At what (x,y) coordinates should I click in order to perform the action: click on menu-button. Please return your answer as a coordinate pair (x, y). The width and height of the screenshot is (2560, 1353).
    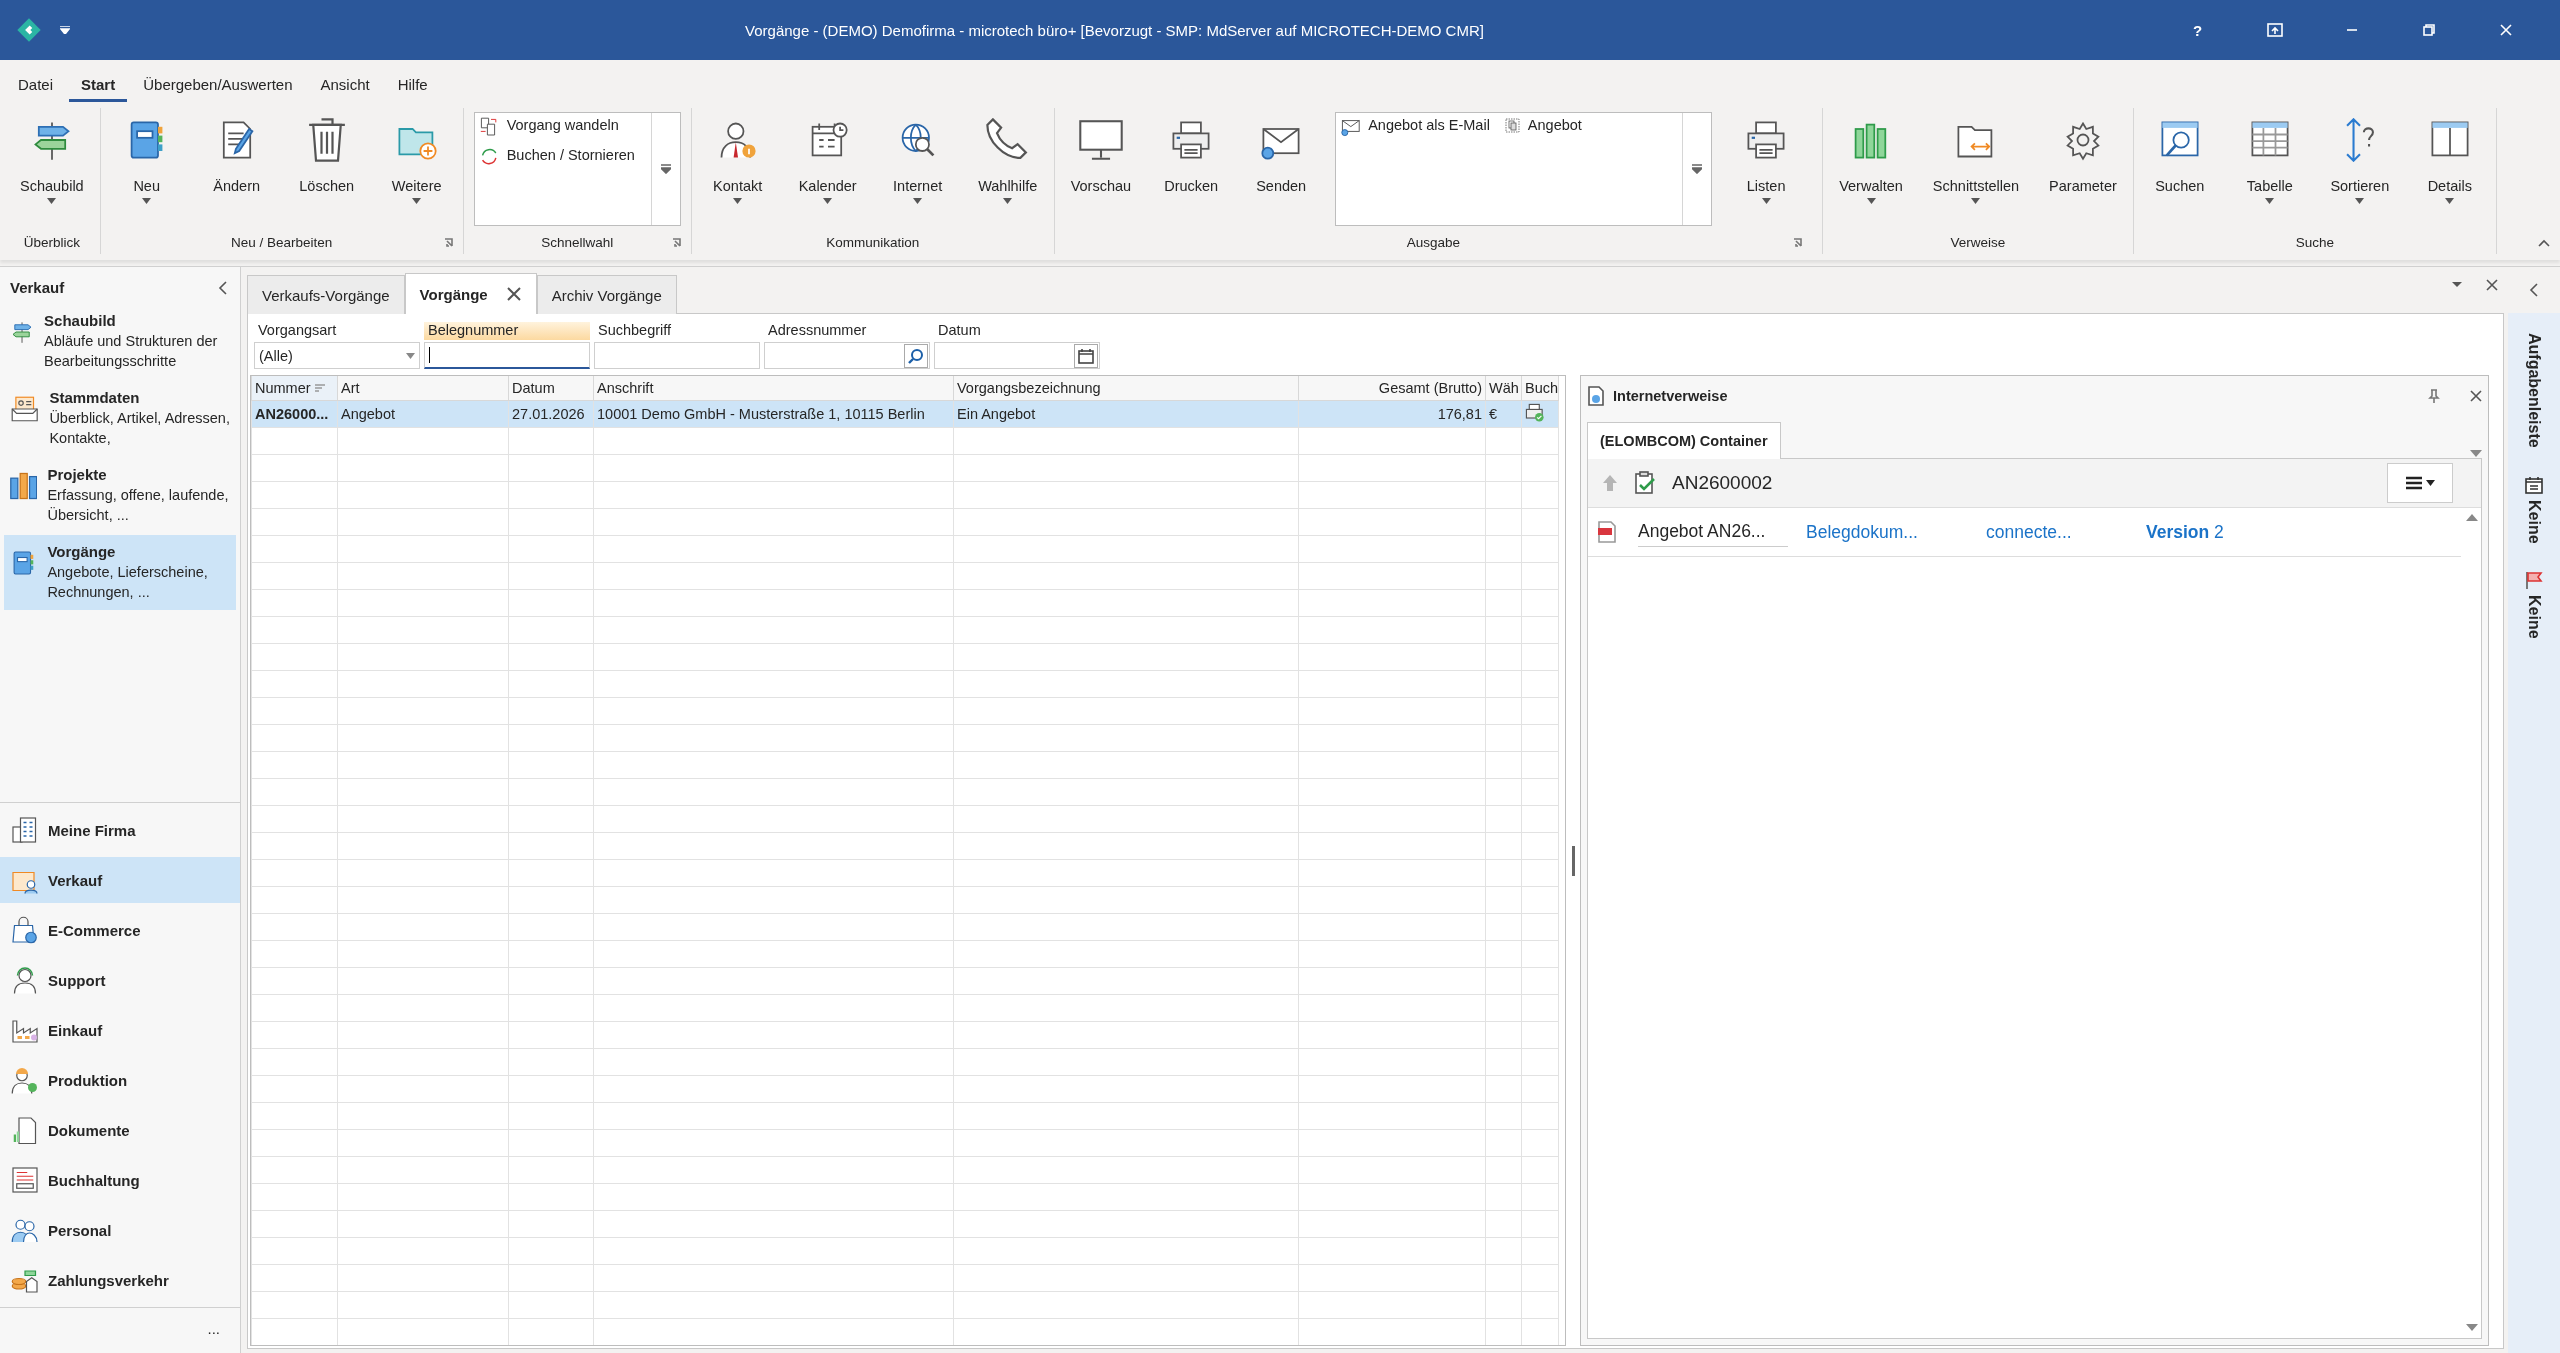
    Looking at the image, I should click on (2420, 483).